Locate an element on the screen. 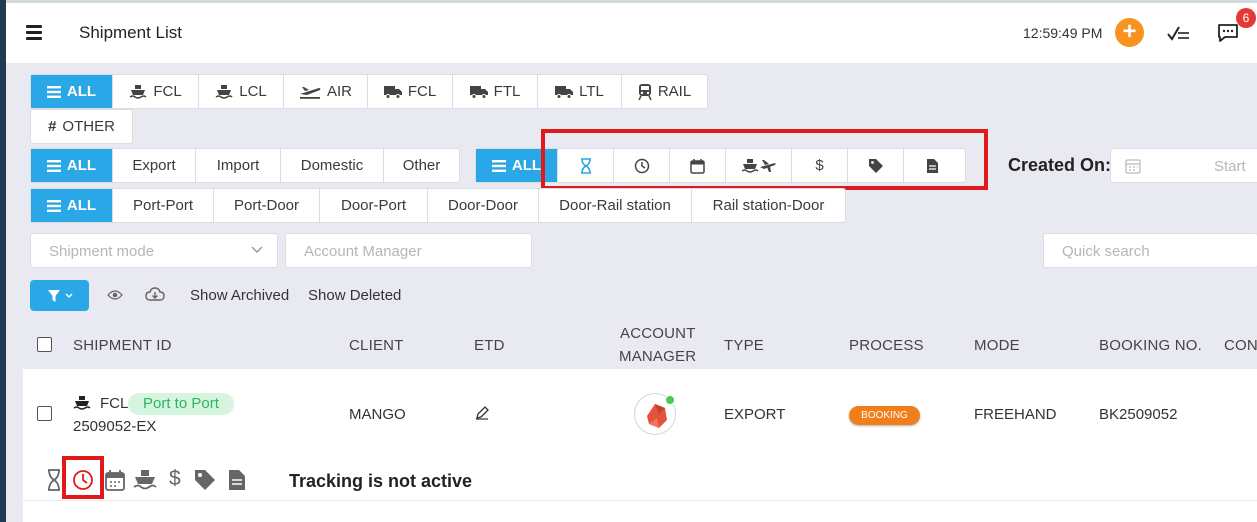  page-title: Shipment List is located at coordinates (130, 32).